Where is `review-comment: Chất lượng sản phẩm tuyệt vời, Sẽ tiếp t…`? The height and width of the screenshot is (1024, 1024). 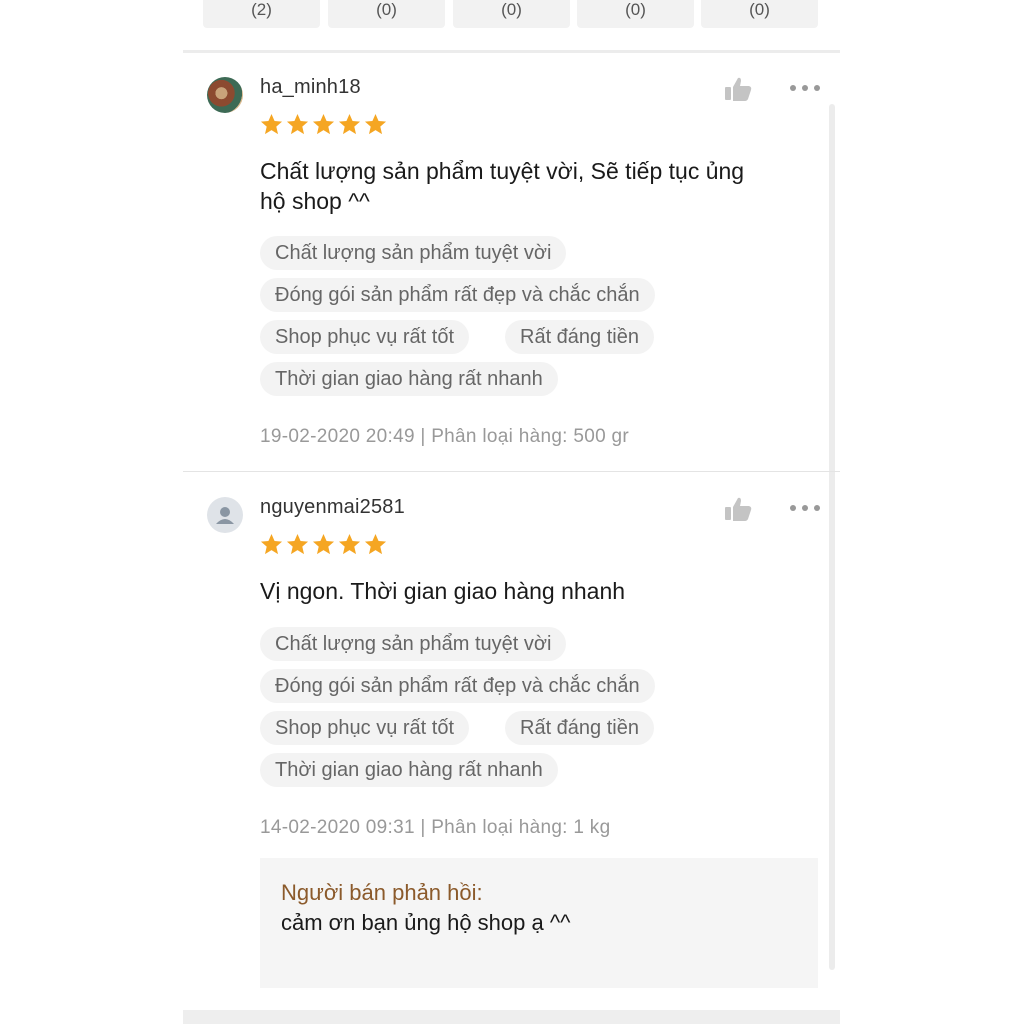 review-comment: Chất lượng sản phẩm tuyệt vời, Sẽ tiếp t… is located at coordinates (537, 186).